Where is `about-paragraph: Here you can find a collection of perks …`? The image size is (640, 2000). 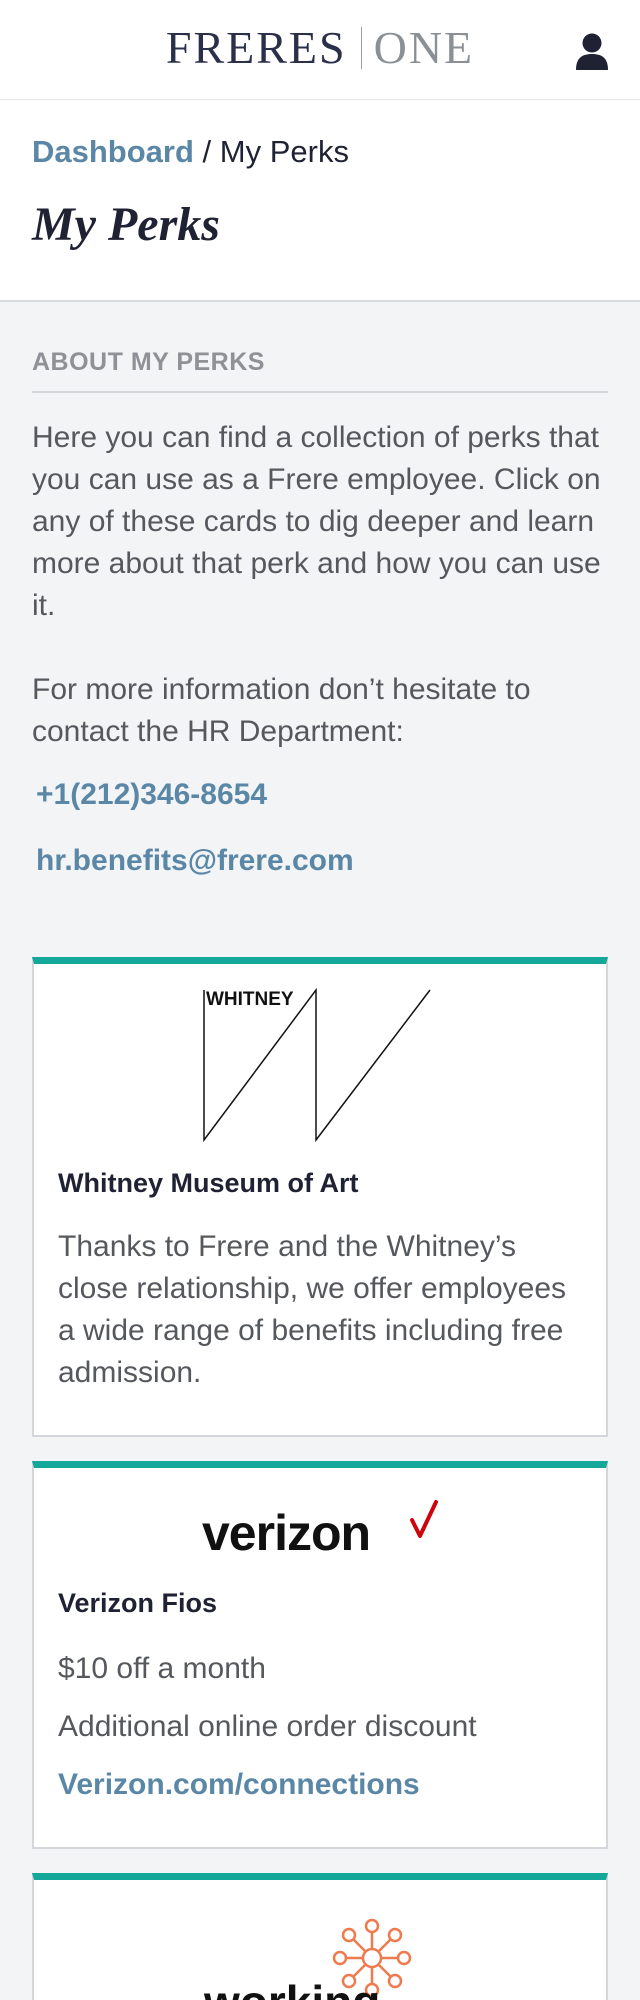
about-paragraph: Here you can find a collection of perks … is located at coordinates (316, 521).